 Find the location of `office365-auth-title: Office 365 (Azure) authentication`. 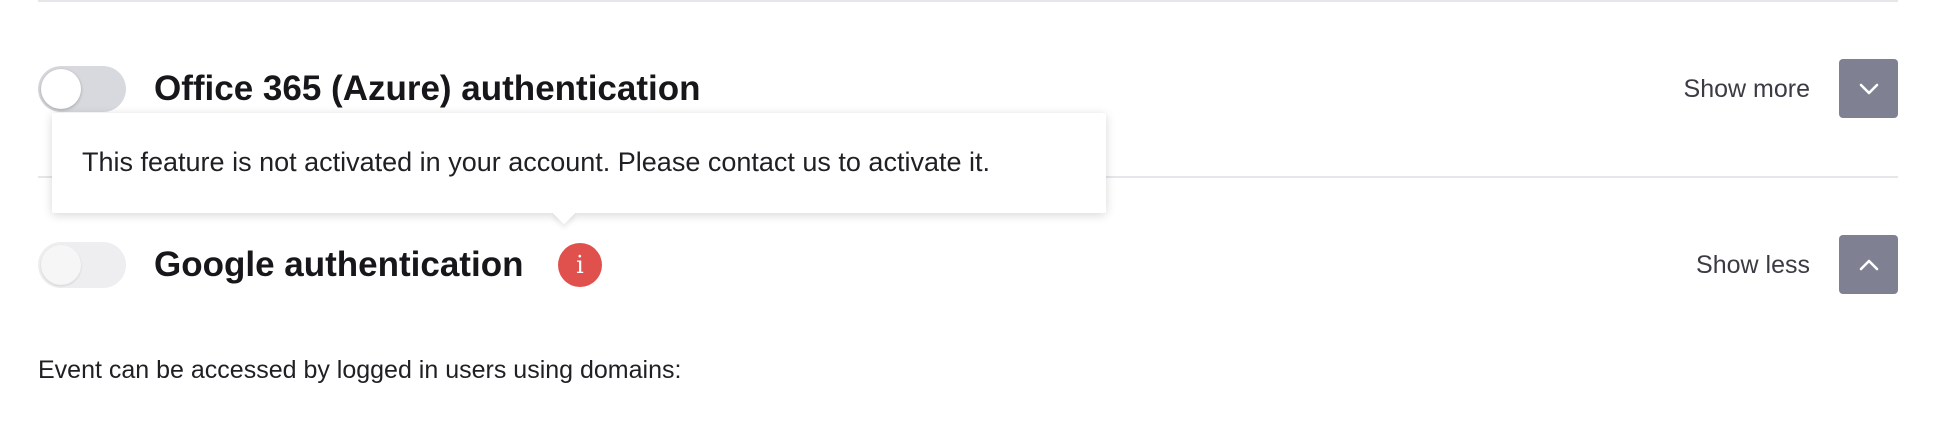

office365-auth-title: Office 365 (Azure) authentication is located at coordinates (427, 88).